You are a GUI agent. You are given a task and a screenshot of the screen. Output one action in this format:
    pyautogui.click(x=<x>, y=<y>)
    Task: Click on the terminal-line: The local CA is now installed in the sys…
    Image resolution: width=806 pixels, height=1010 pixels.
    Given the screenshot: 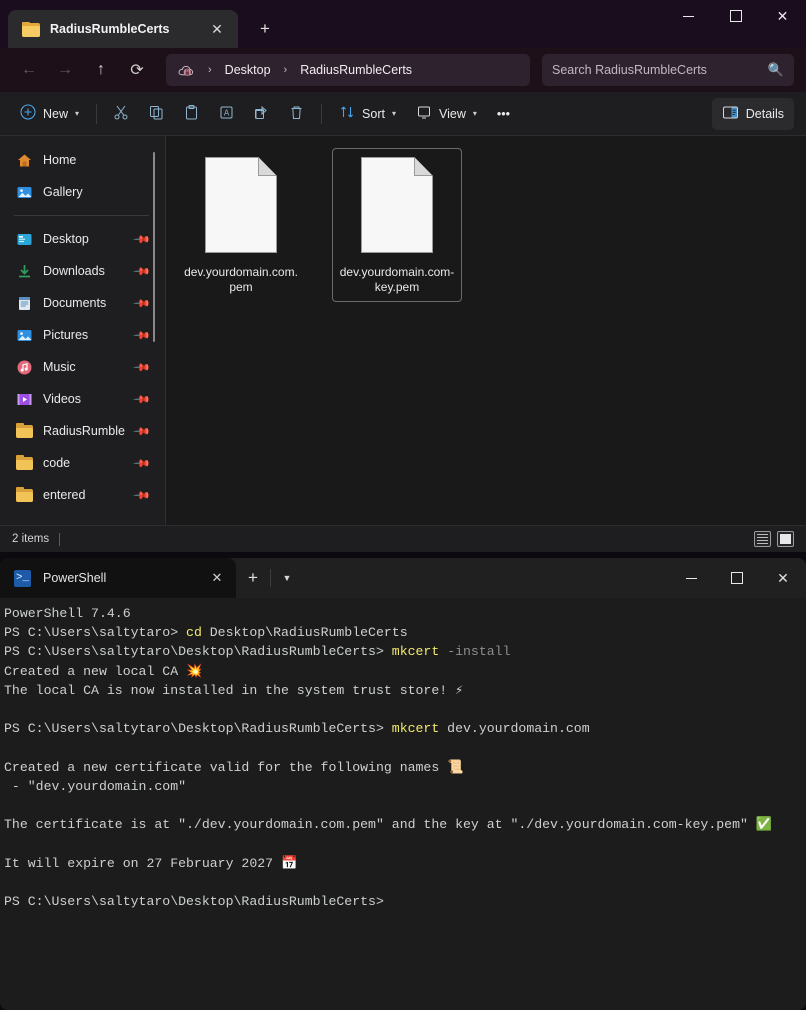 What is the action you would take?
    pyautogui.click(x=402, y=690)
    